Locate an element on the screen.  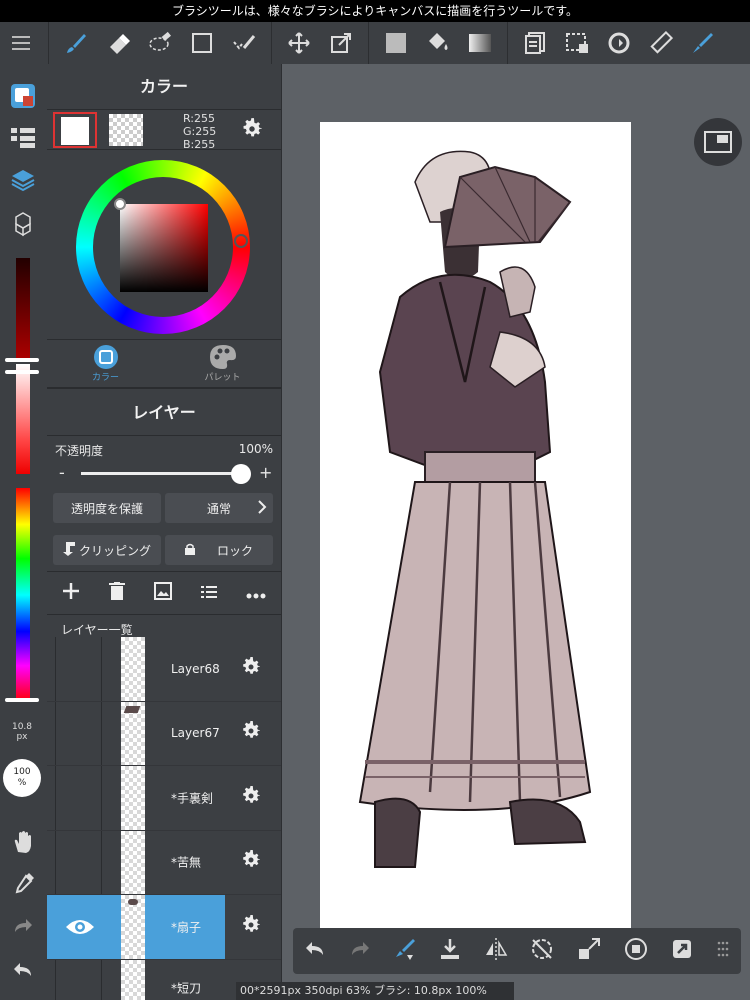
opacity-value: 100% is located at coordinates (255, 449).